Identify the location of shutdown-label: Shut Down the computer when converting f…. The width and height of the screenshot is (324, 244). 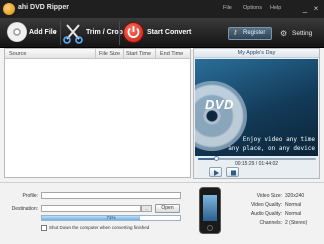
(99, 227).